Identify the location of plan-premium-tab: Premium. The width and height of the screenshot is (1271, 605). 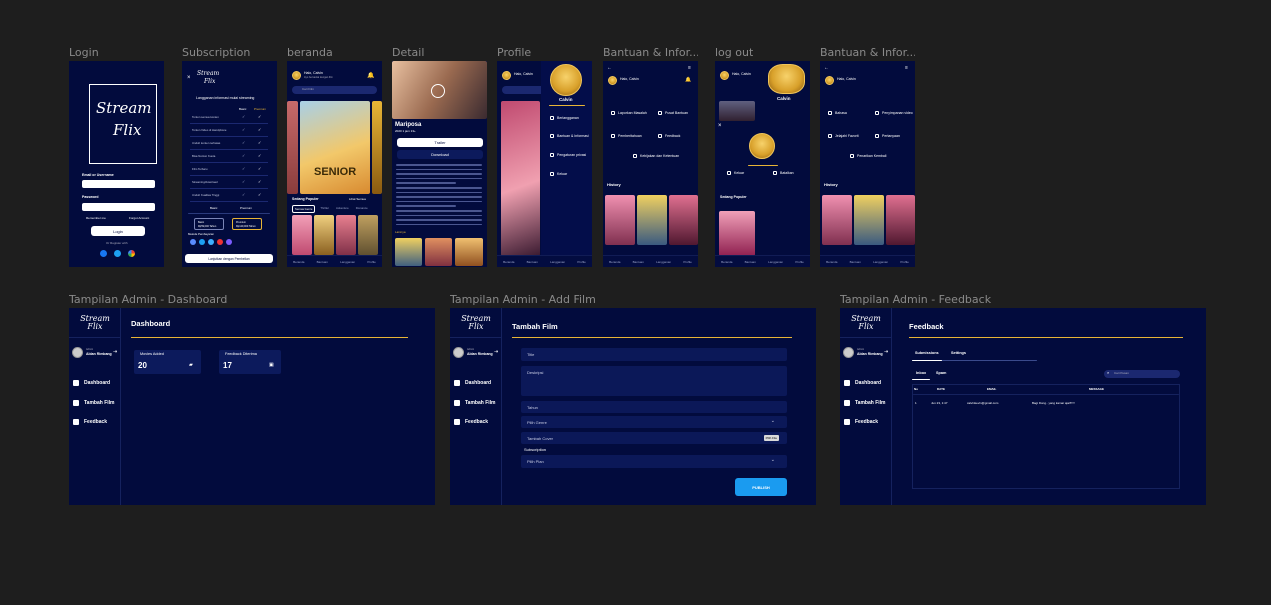
(246, 208).